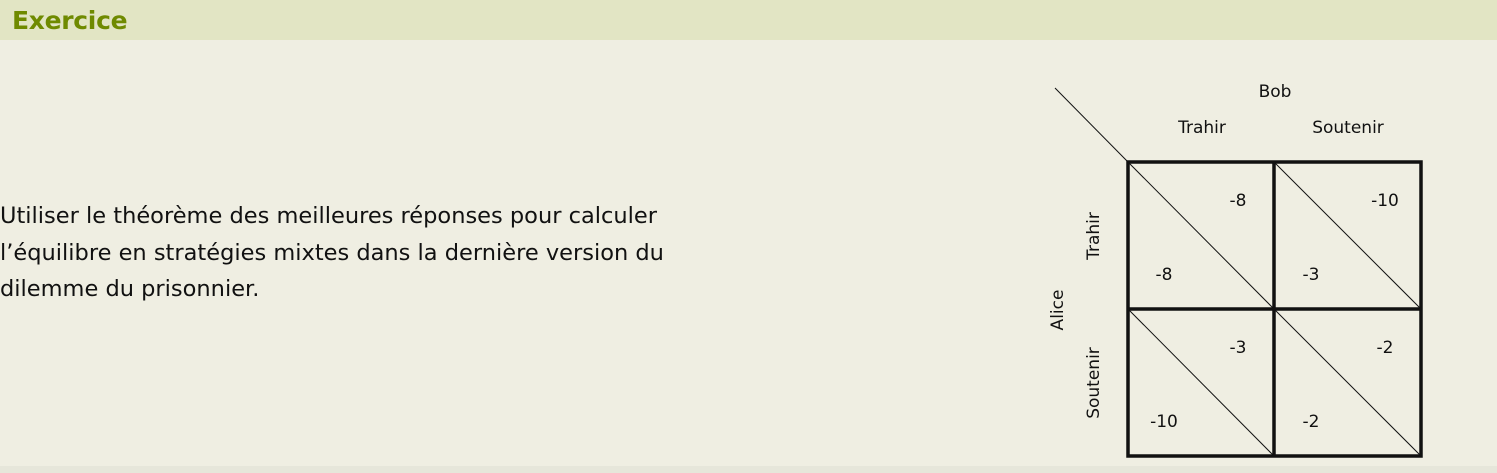 This screenshot has width=1497, height=473. I want to click on row-player-label: Alice, so click(1058, 310).